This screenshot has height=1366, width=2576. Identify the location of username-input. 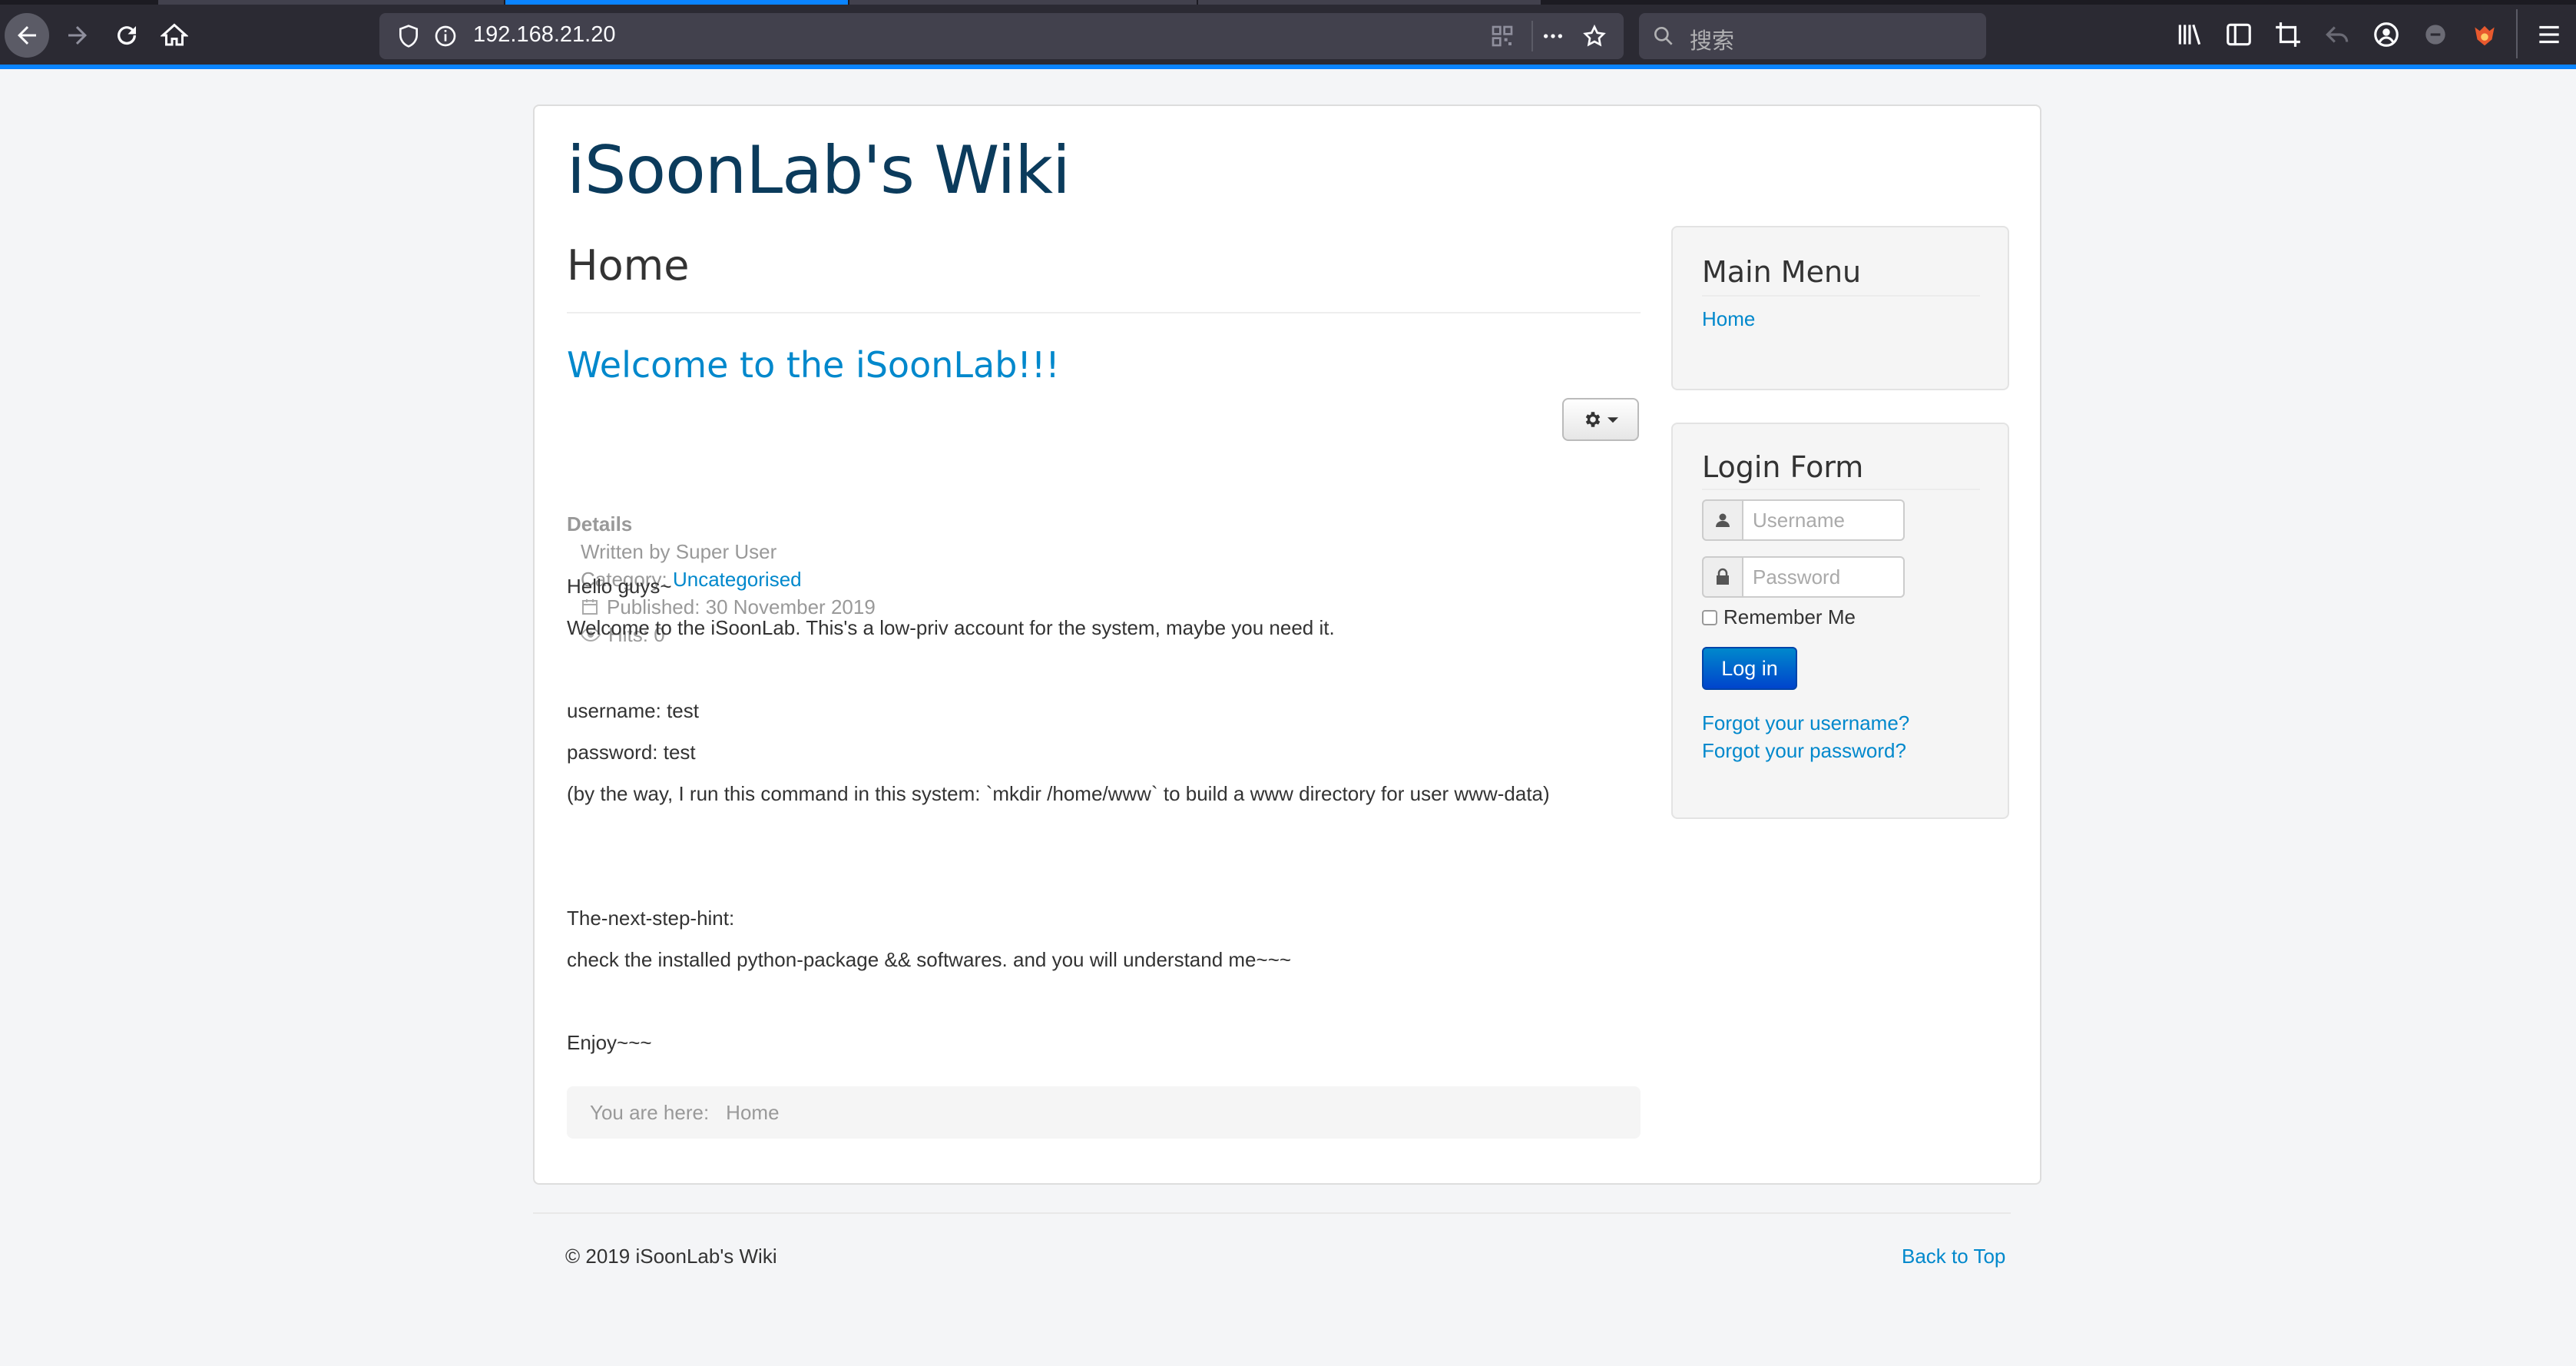
(1824, 520).